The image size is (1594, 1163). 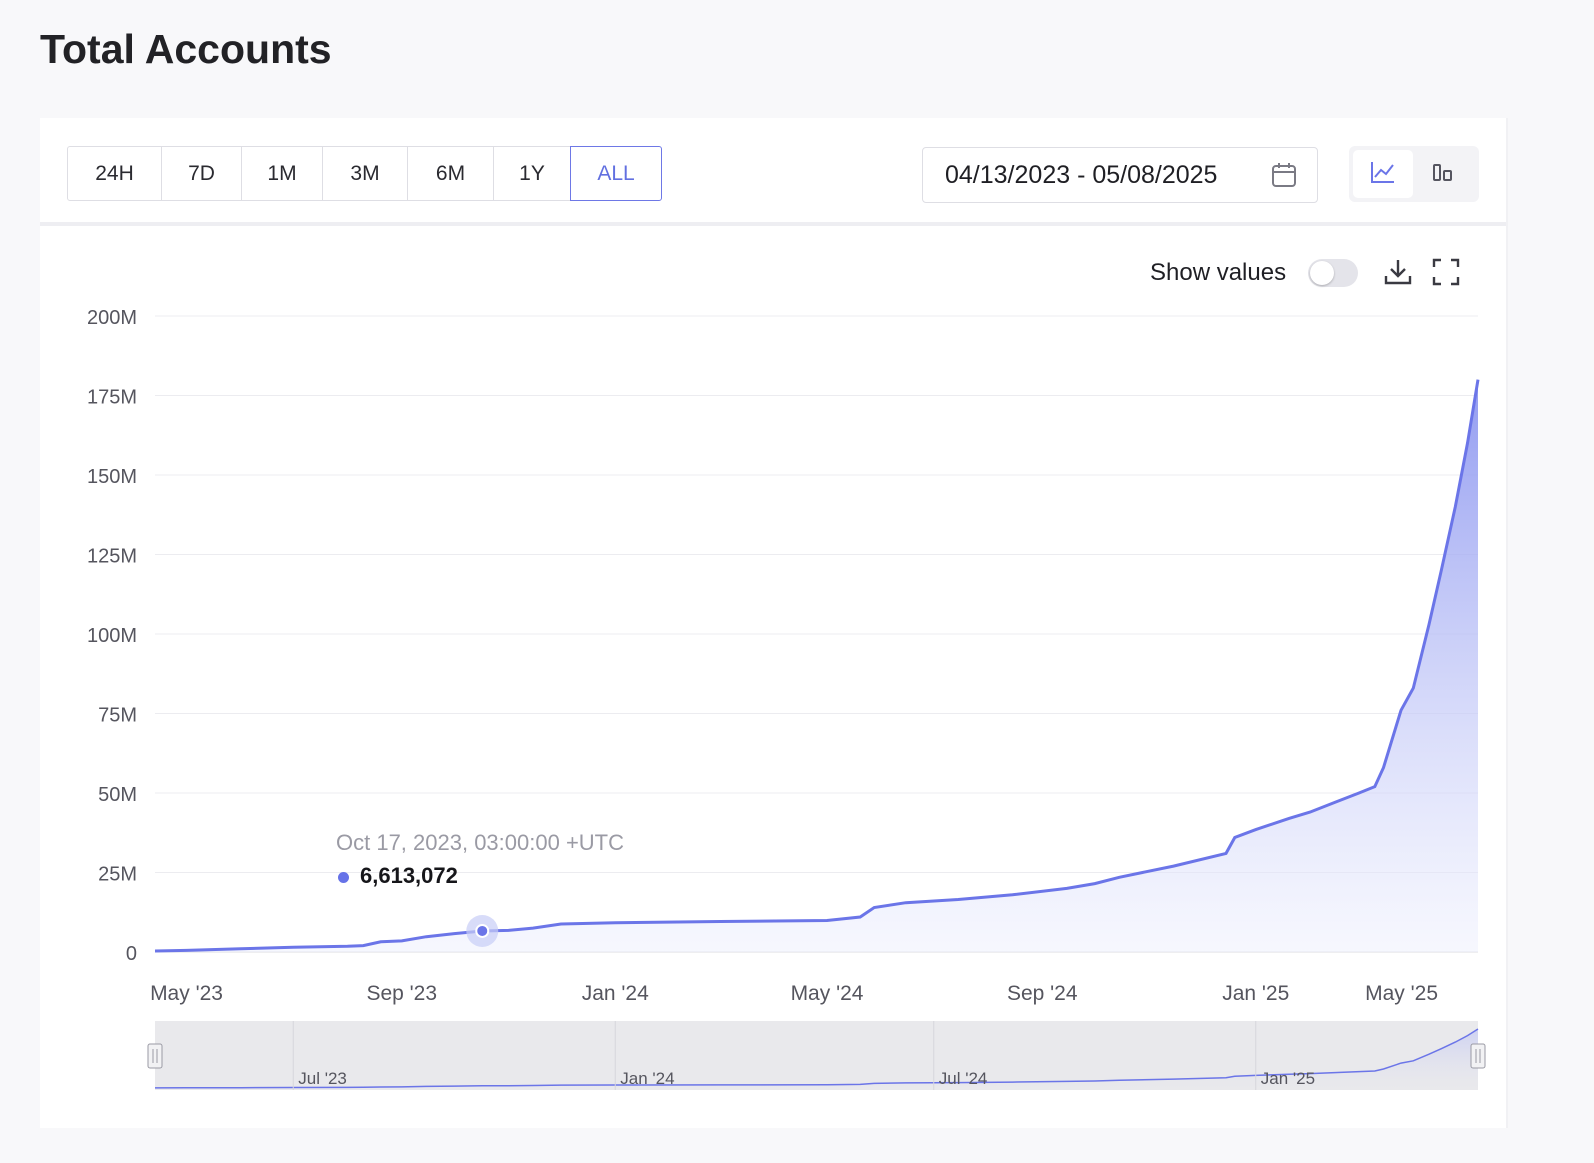 I want to click on page-title: Total Accounts, so click(x=186, y=49).